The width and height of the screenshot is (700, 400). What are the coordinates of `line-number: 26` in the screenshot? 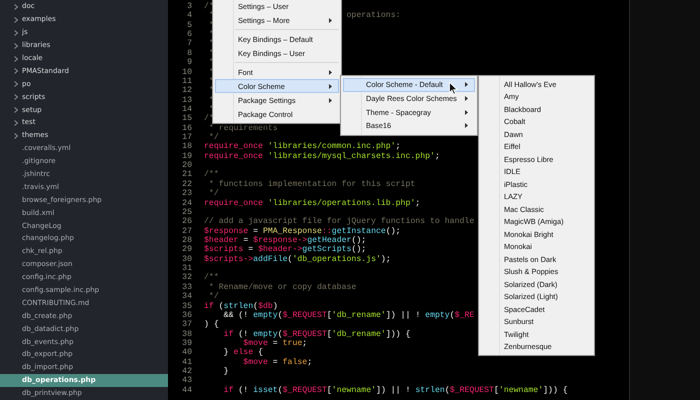 It's located at (186, 222).